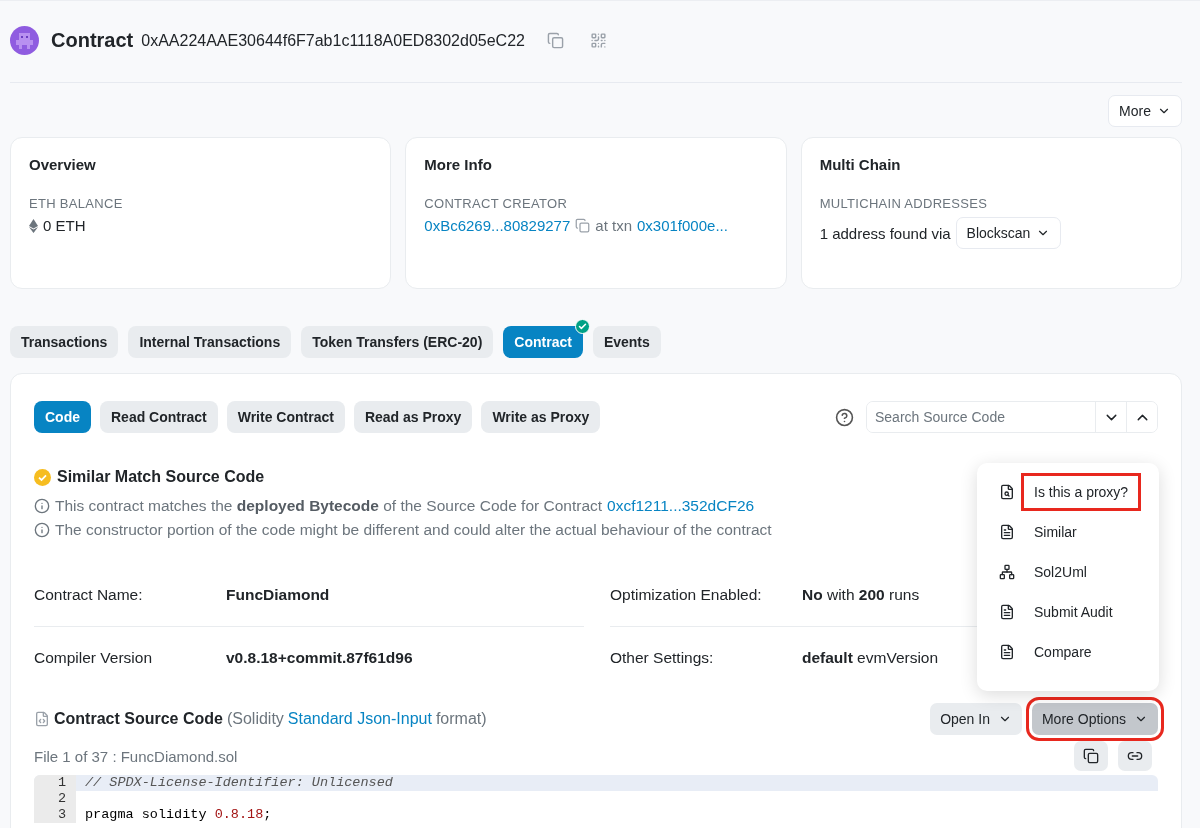 The width and height of the screenshot is (1200, 828). What do you see at coordinates (62, 417) in the screenshot?
I see `sub-tab: Code` at bounding box center [62, 417].